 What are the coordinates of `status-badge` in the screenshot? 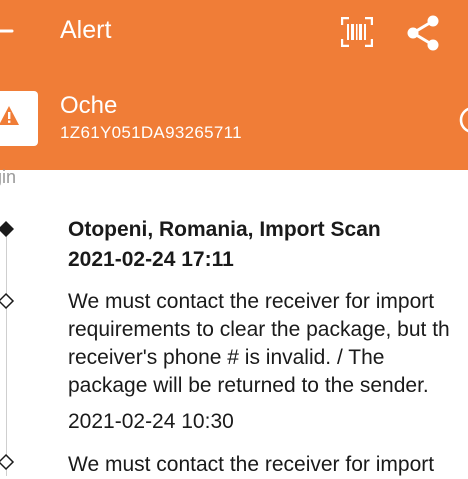 It's located at (19, 118).